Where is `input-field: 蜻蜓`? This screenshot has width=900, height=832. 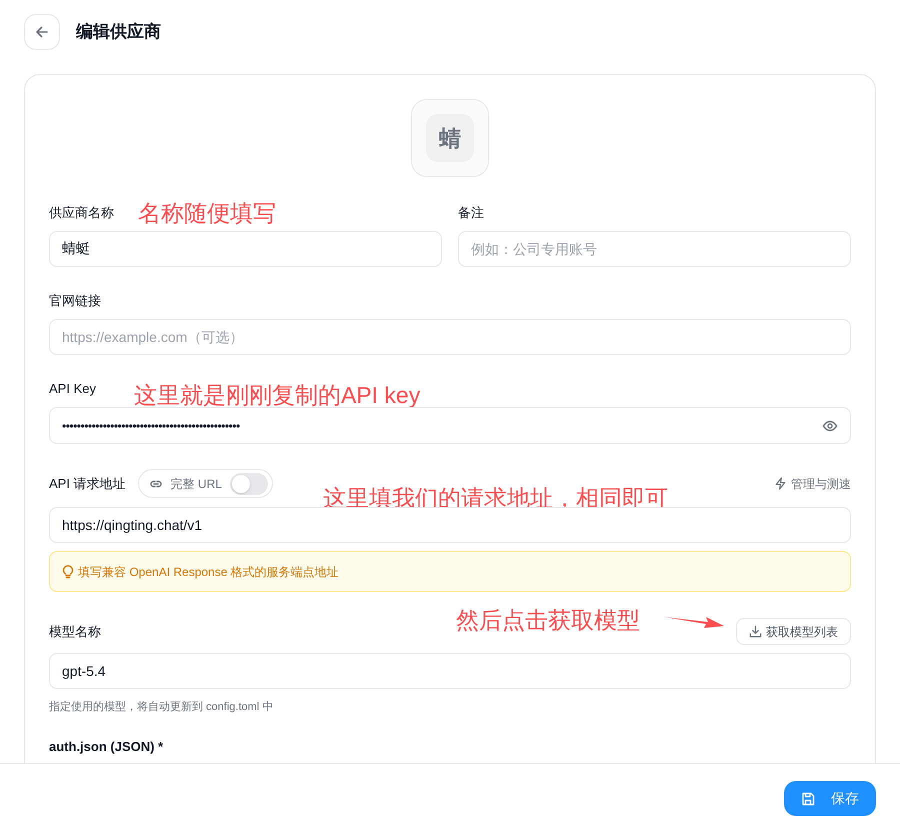
input-field: 蜻蜓 is located at coordinates (245, 249).